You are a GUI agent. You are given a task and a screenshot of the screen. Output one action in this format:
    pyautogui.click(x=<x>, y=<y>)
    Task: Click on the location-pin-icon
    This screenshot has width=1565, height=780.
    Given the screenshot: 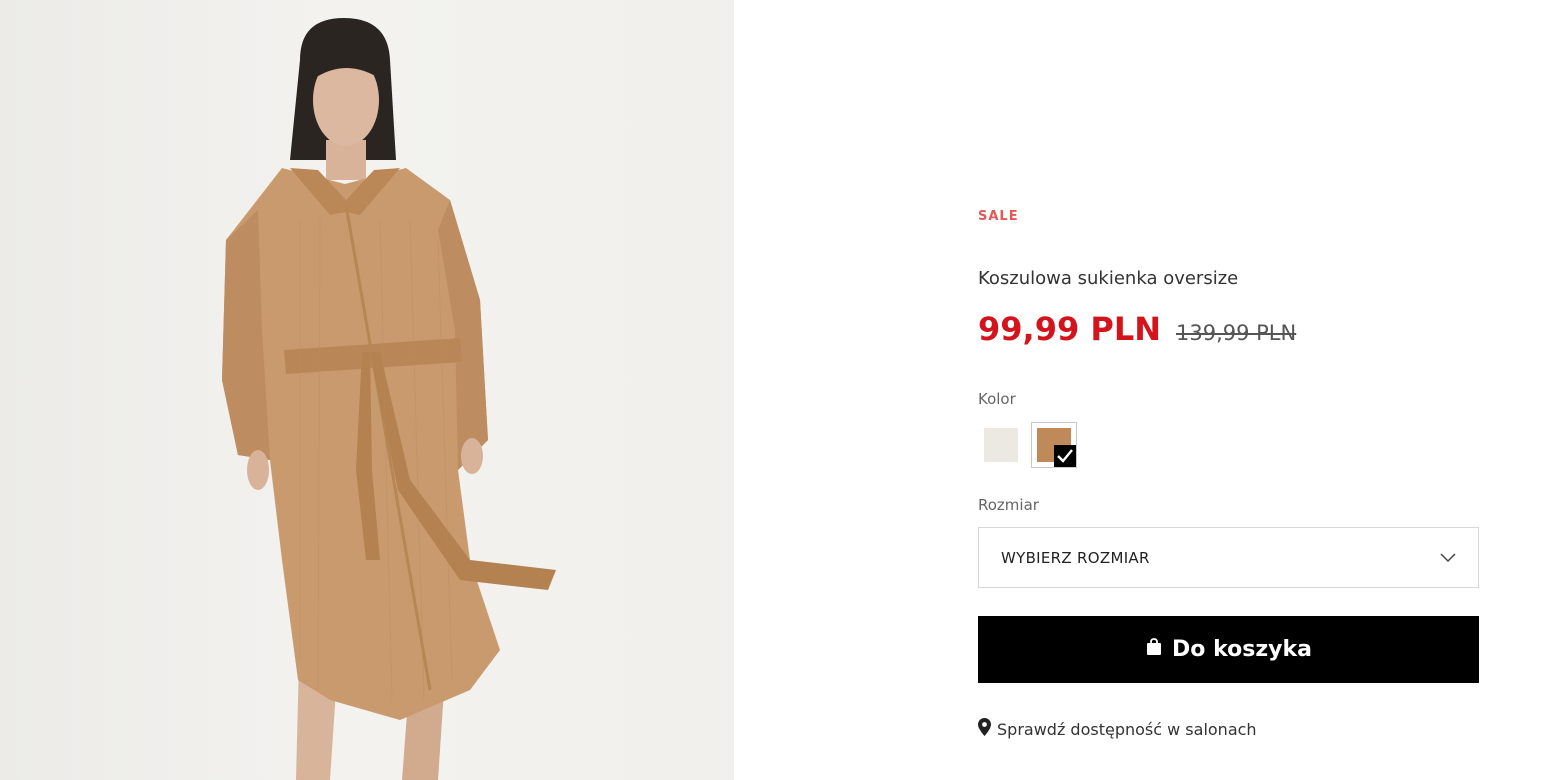 What is the action you would take?
    pyautogui.click(x=984, y=729)
    